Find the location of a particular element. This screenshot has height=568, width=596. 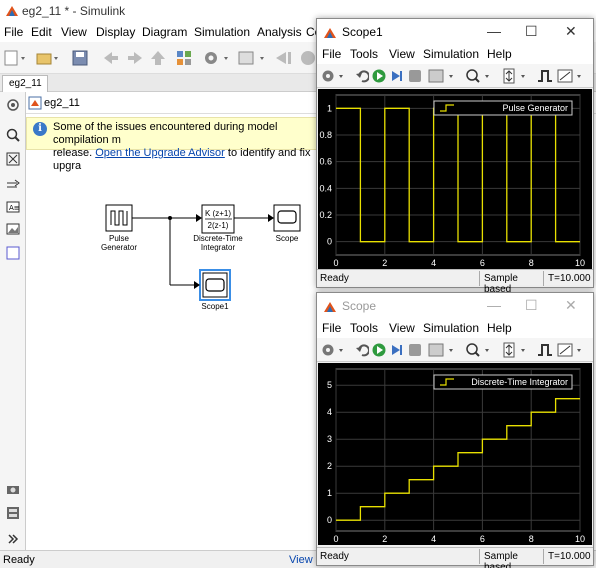

scope-title-bar: Scope — ☐ ✕ is located at coordinates (455, 307).